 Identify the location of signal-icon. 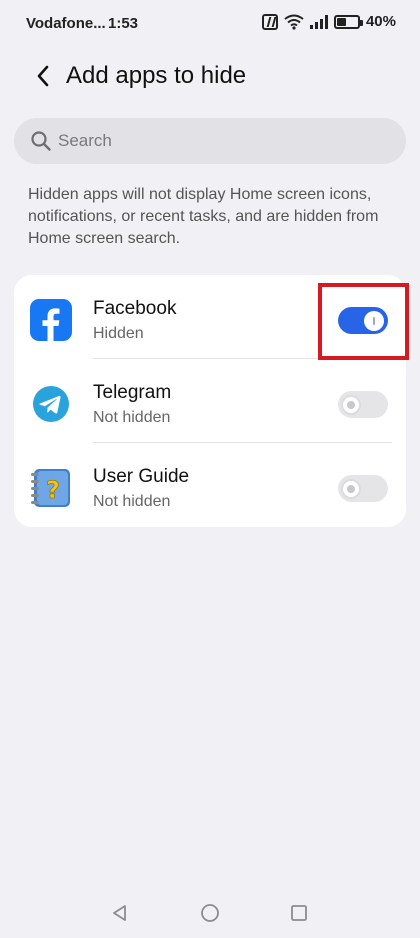
(318, 21).